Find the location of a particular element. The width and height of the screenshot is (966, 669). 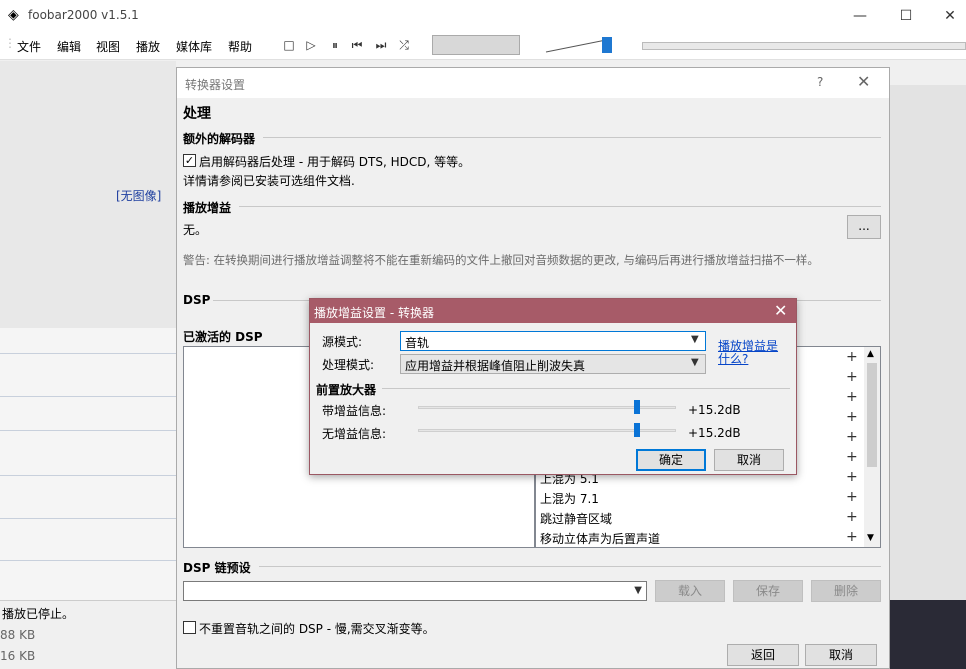

source-mode-value: 音轨 is located at coordinates (417, 343).